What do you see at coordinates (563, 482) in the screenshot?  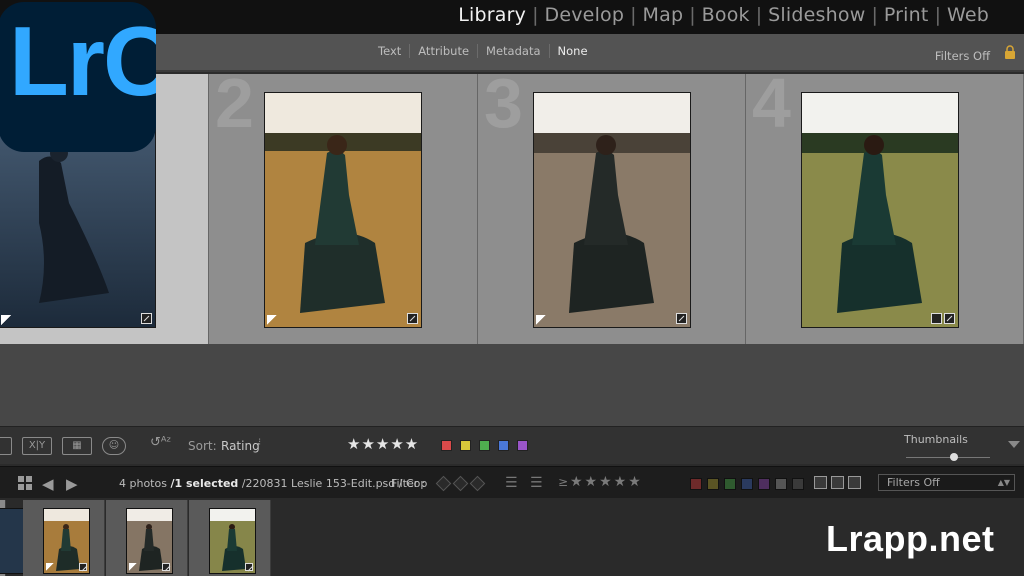 I see `rating-operator-icon: ≥` at bounding box center [563, 482].